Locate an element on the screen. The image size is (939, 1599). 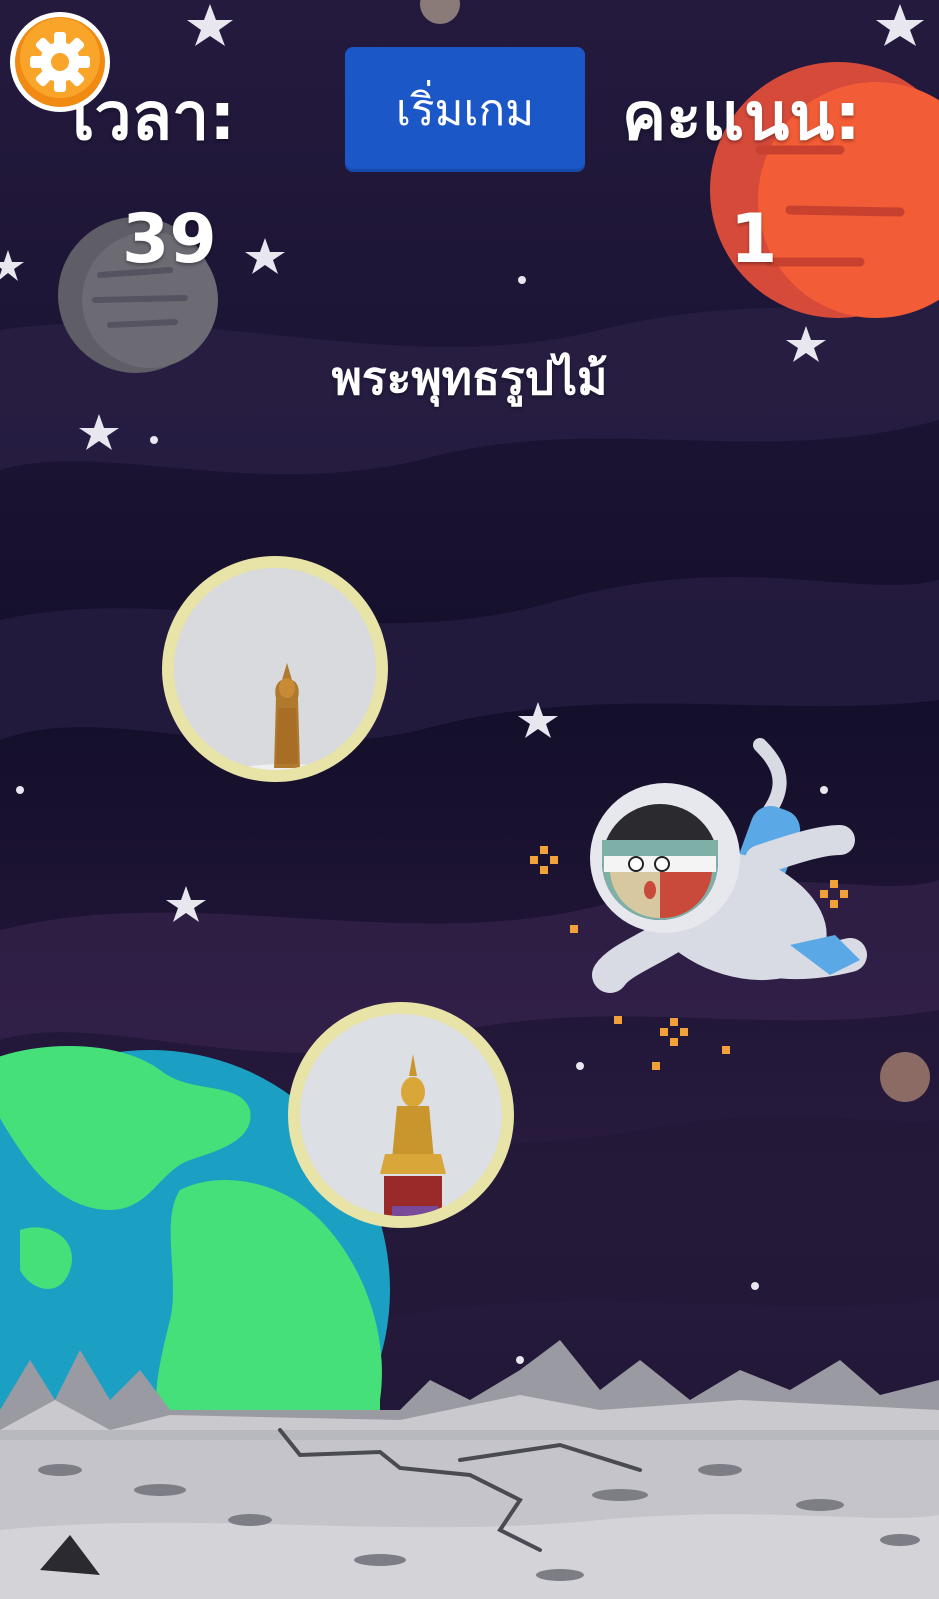
question-text: พระพุทธรูปไม้ is located at coordinates (469, 378).